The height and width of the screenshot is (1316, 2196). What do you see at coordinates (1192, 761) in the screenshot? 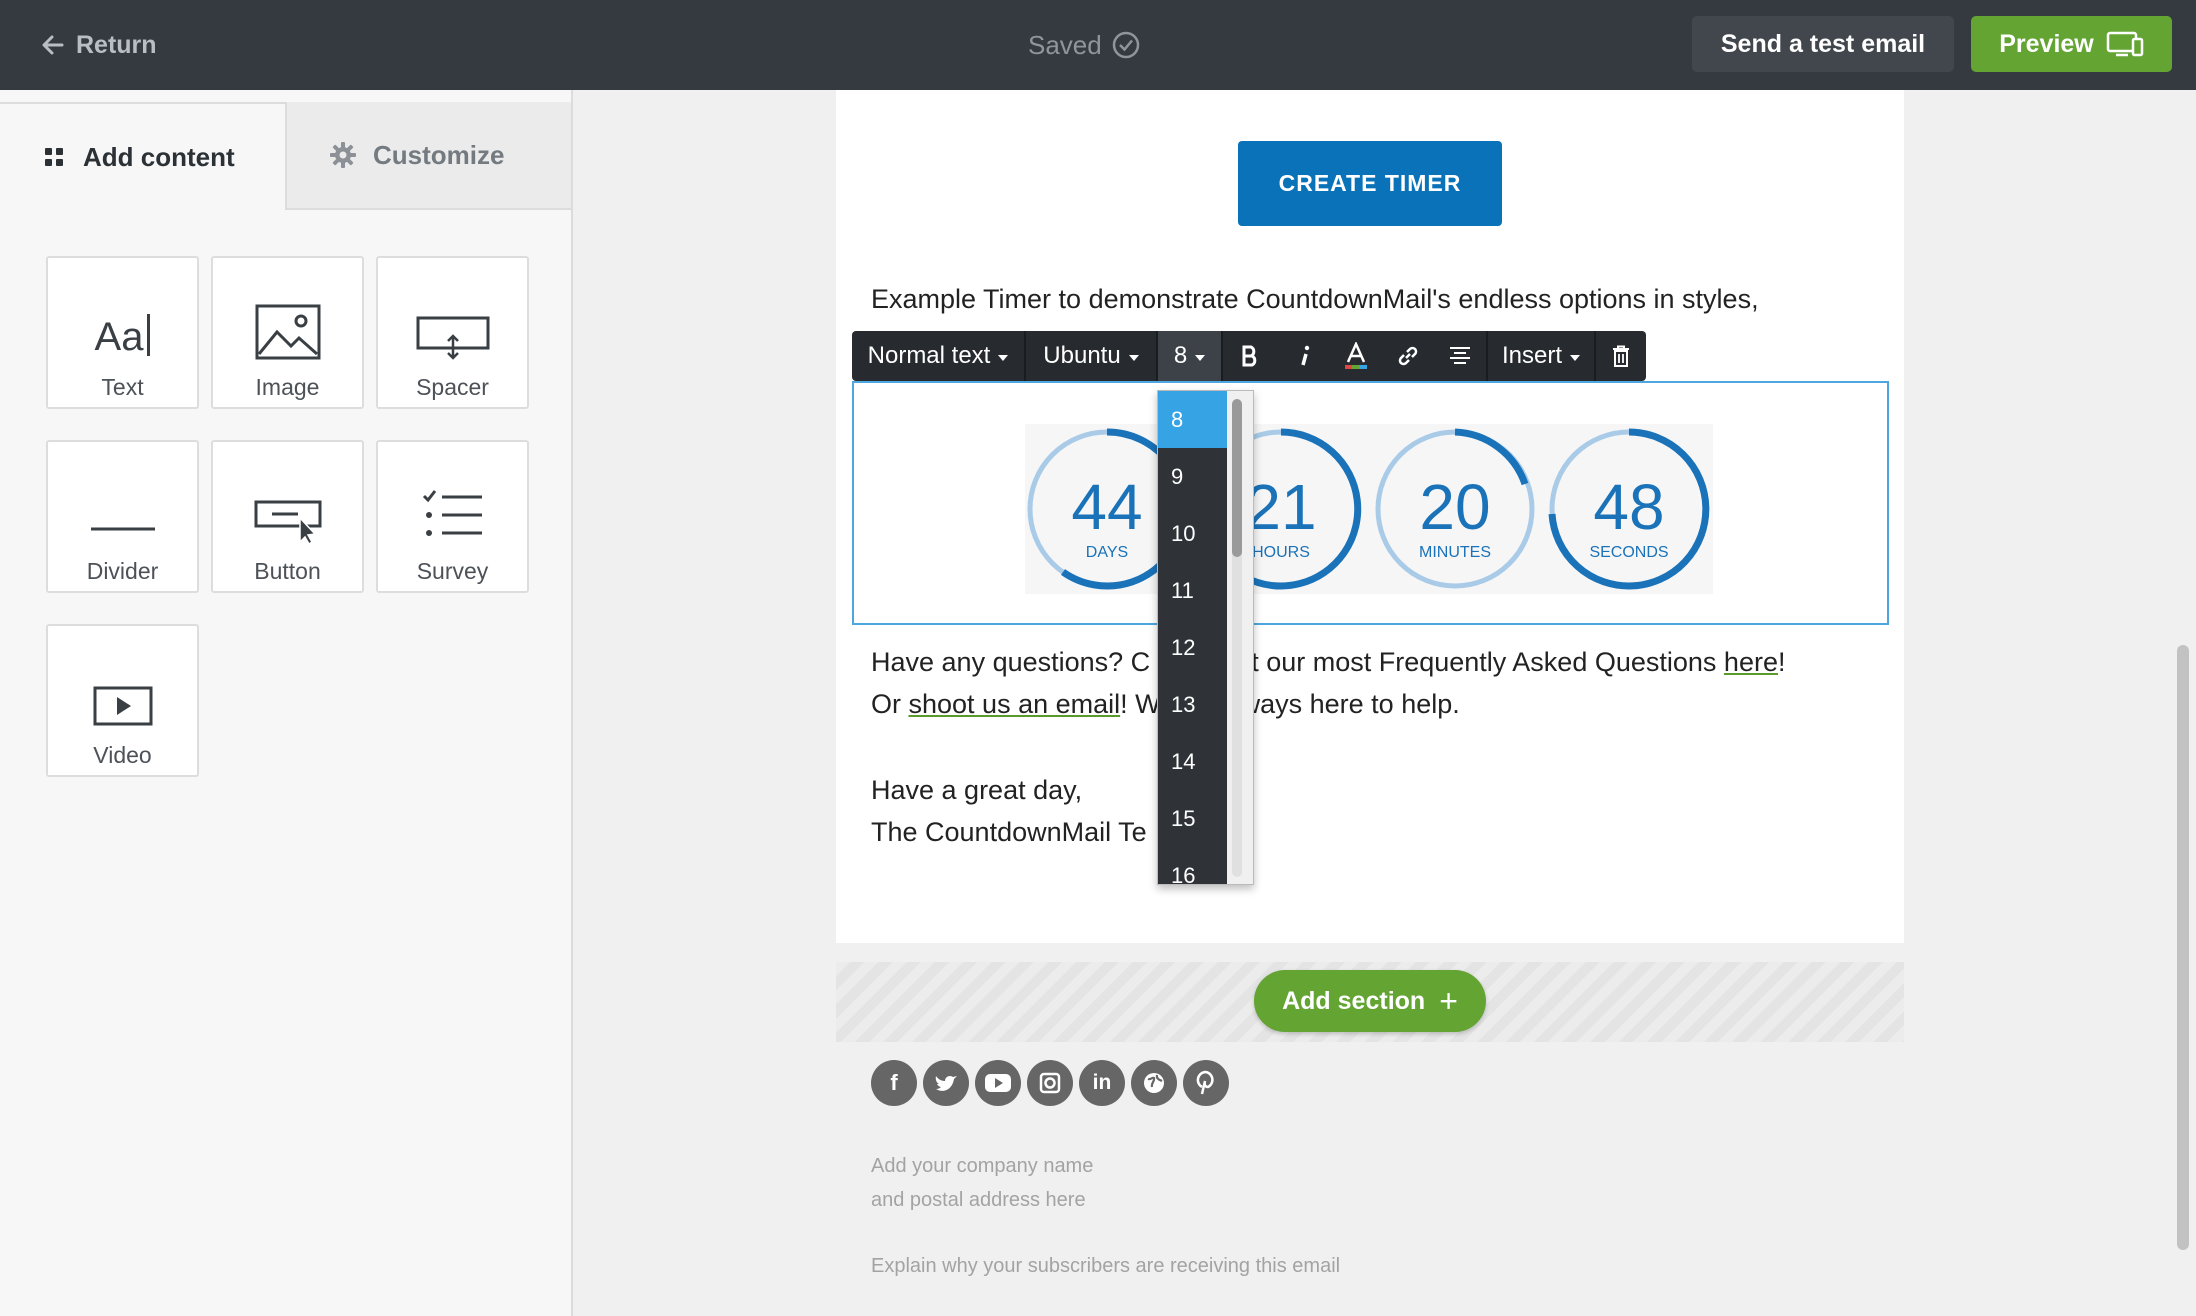
I see `font-size-option: 14` at bounding box center [1192, 761].